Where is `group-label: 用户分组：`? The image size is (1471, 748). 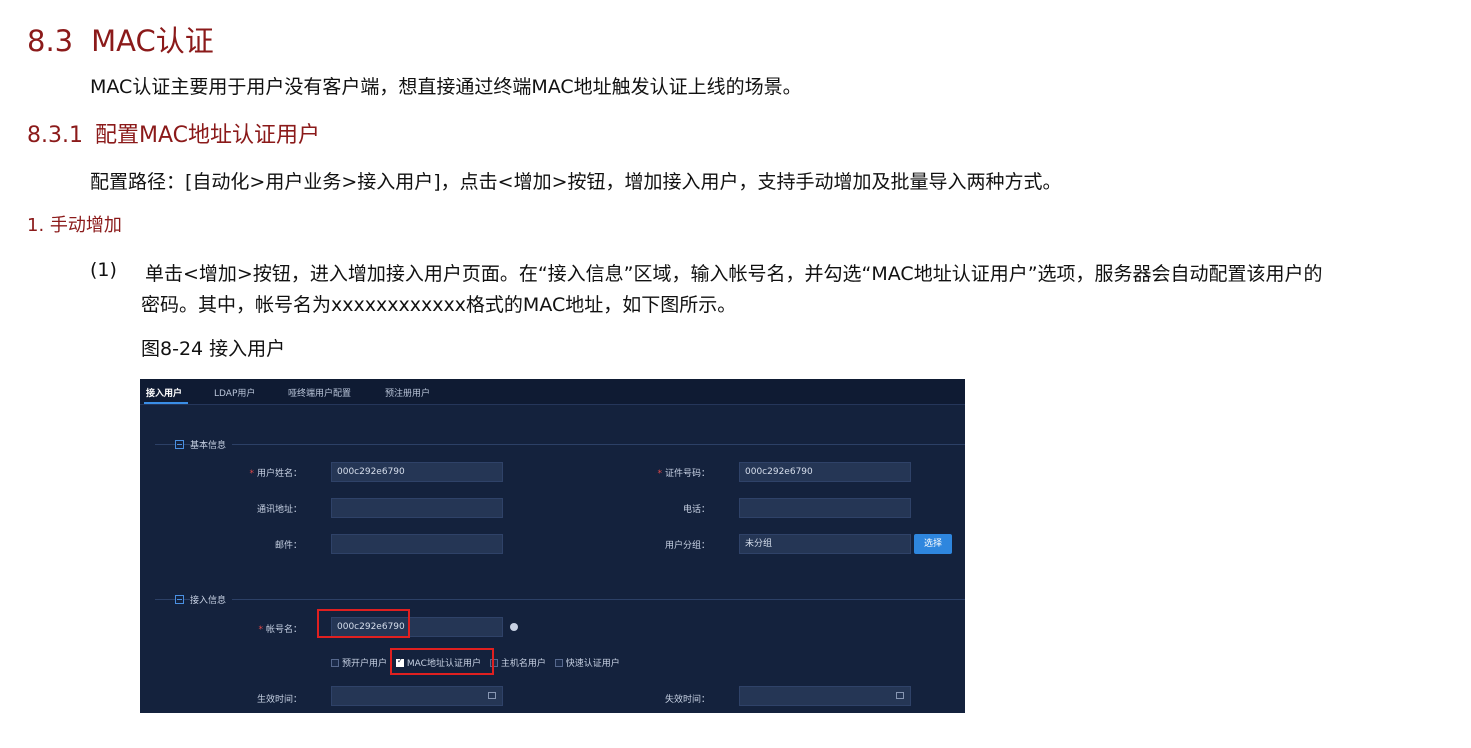 group-label: 用户分组： is located at coordinates (687, 546).